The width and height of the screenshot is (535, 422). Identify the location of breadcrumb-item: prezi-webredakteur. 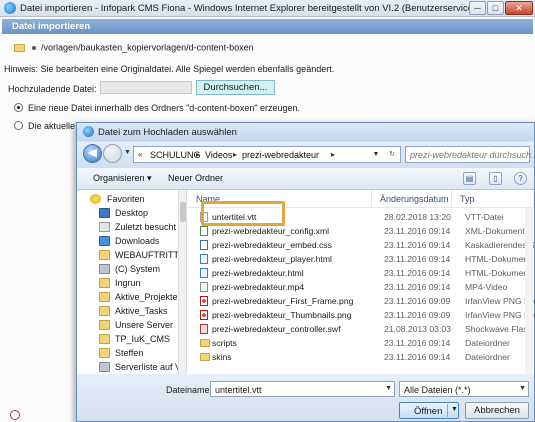
(280, 155).